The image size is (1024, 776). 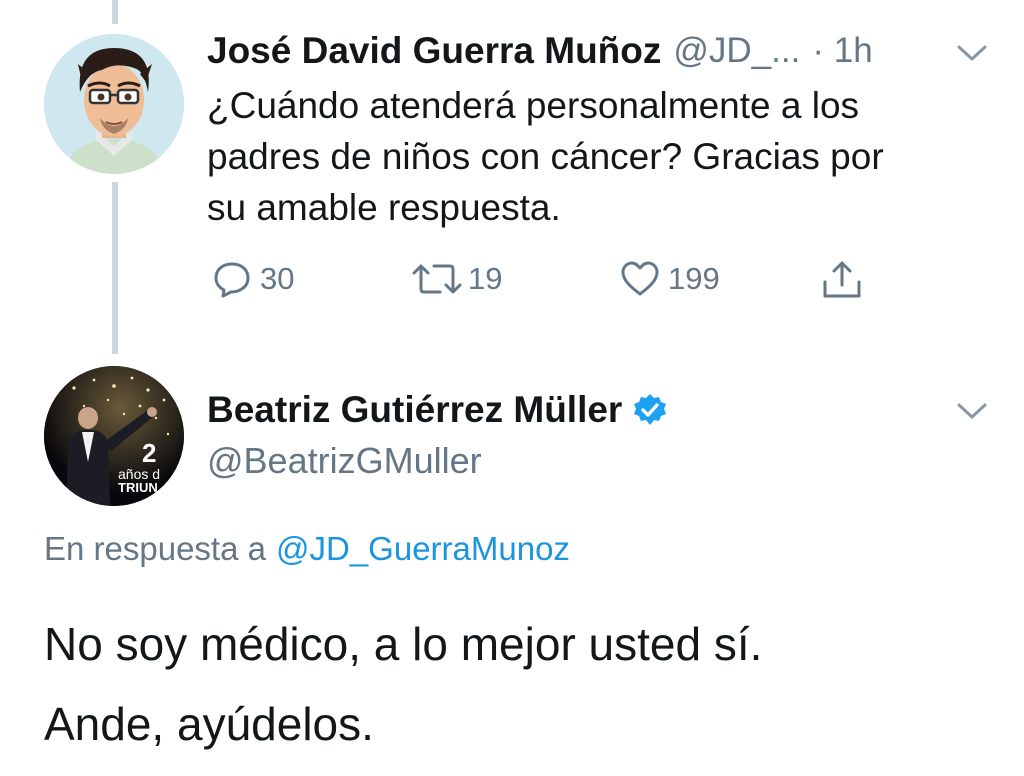 What do you see at coordinates (209, 724) in the screenshot?
I see `tweet-text-line: Ande, ayúdelos.` at bounding box center [209, 724].